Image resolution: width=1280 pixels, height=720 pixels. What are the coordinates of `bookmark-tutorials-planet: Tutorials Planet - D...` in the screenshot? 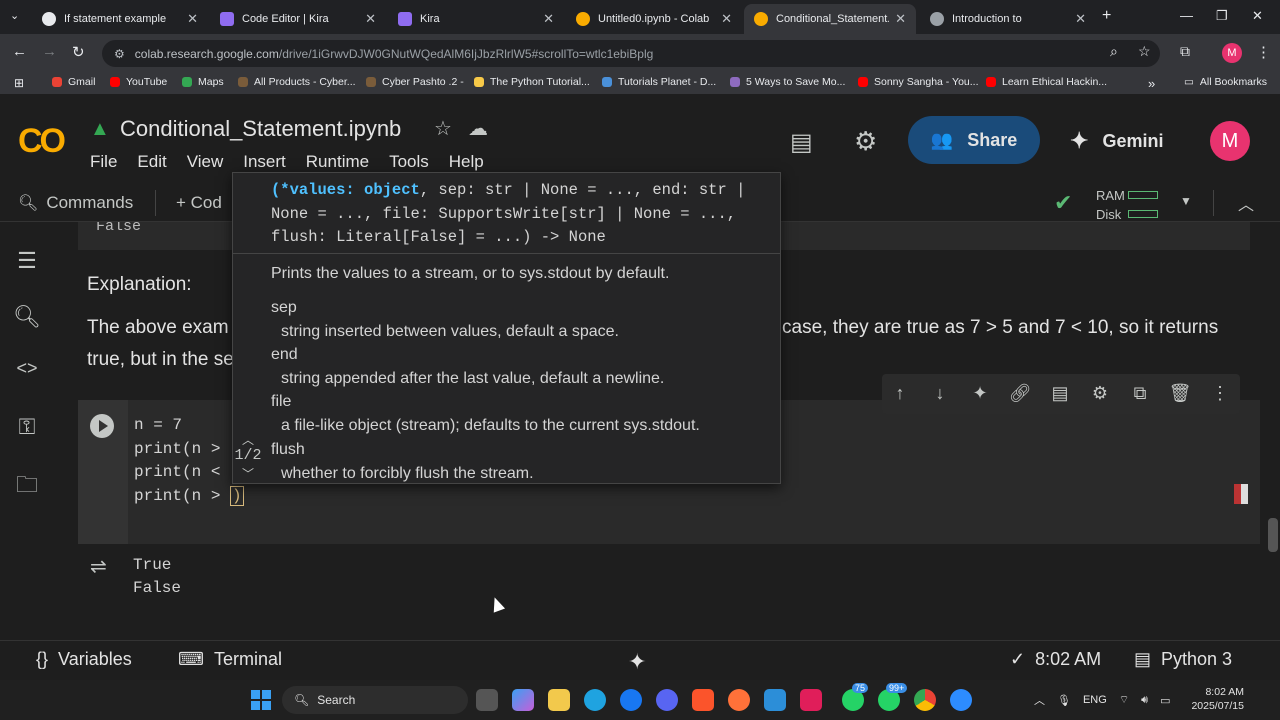 It's located at (659, 82).